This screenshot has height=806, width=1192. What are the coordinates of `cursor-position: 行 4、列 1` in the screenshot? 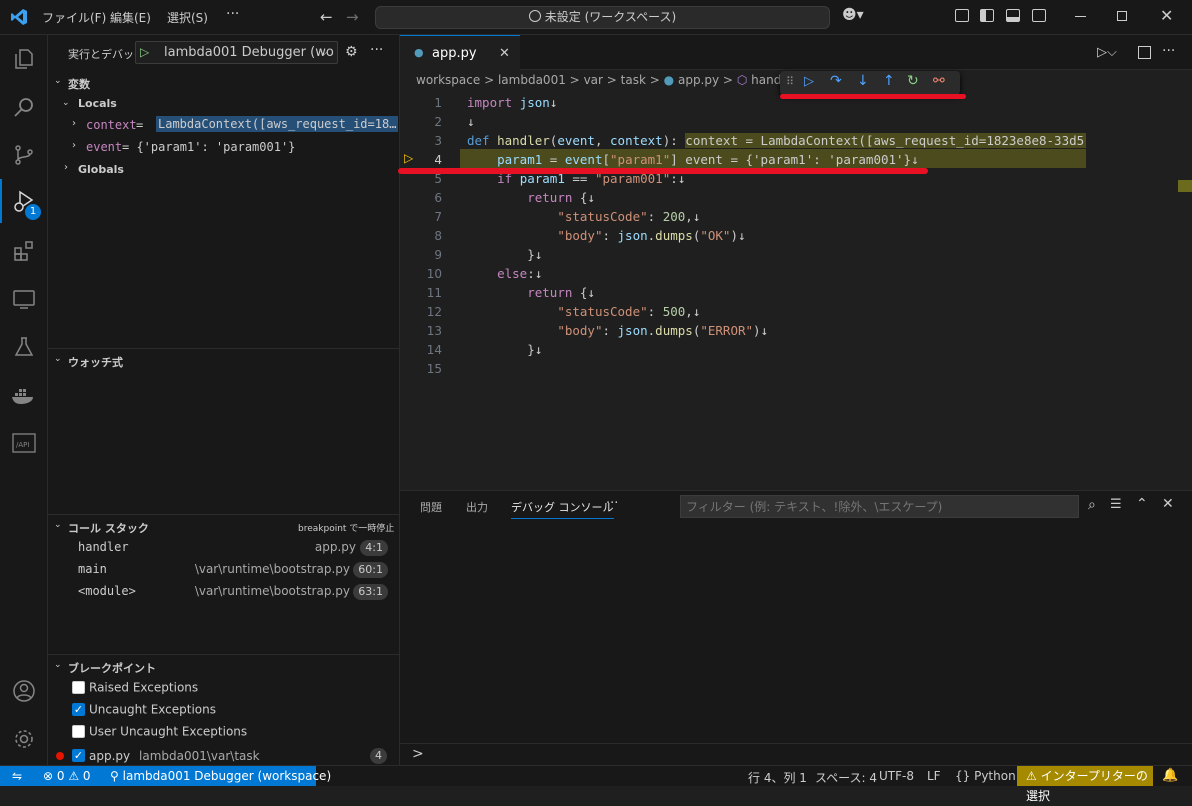 It's located at (777, 777).